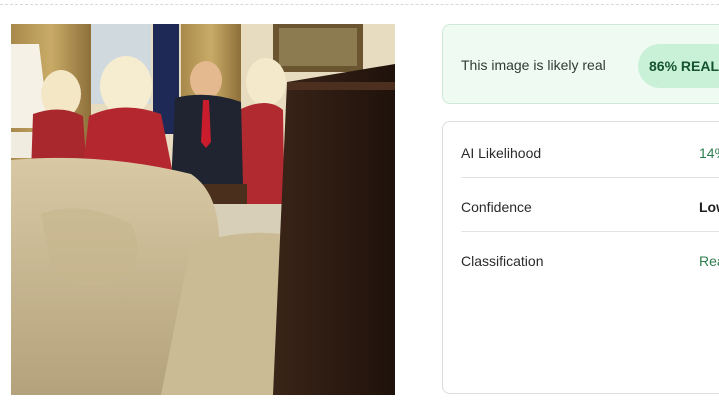 This screenshot has width=719, height=404. I want to click on ai-likelihood-value: 14%, so click(709, 153).